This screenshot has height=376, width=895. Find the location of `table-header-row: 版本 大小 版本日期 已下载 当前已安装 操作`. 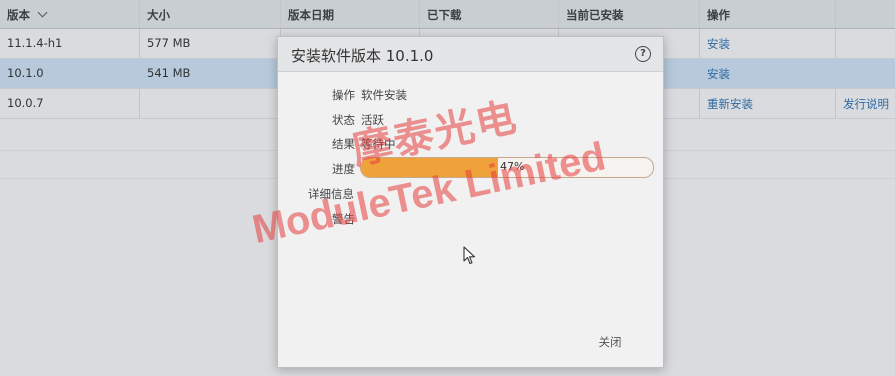

table-header-row: 版本 大小 版本日期 已下载 当前已安装 操作 is located at coordinates (447, 14).